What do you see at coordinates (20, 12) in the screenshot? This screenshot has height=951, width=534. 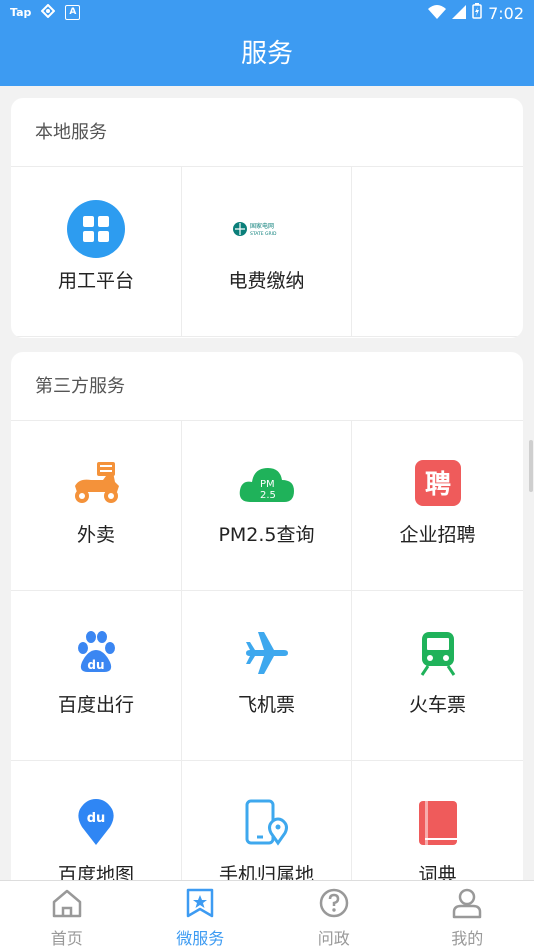 I see `tap-status-icon: Tap` at bounding box center [20, 12].